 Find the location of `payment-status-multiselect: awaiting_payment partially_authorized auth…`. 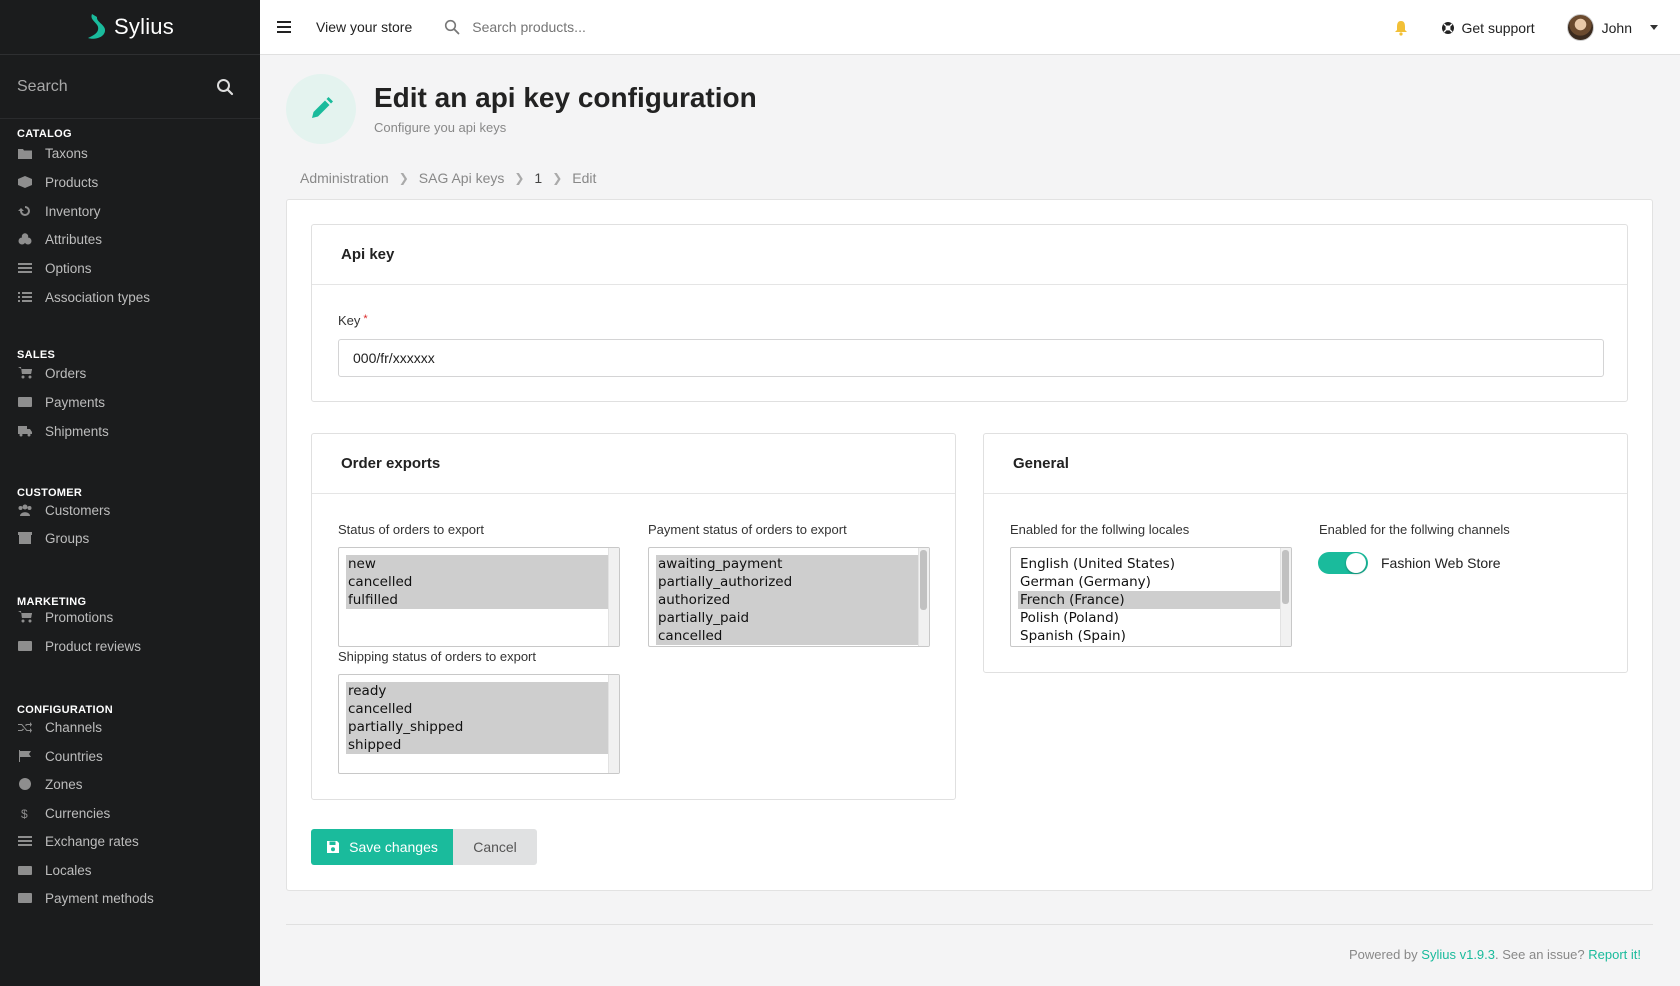

payment-status-multiselect: awaiting_payment partially_authorized auth… is located at coordinates (789, 597).